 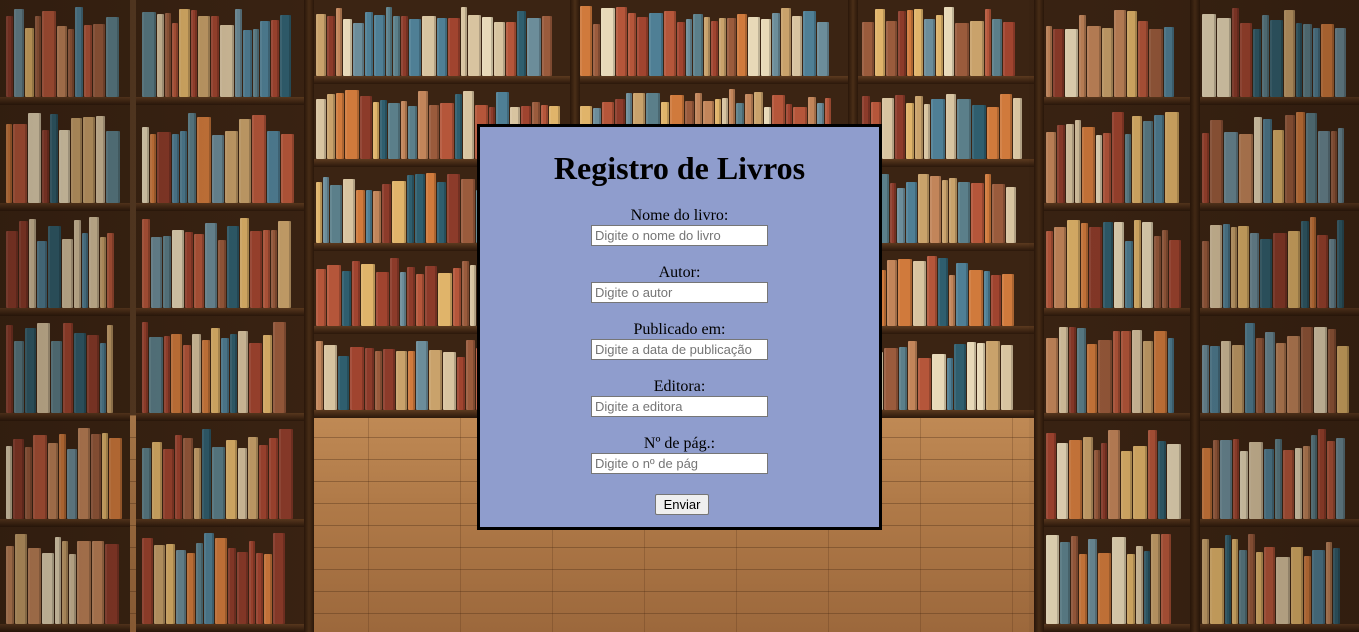 What do you see at coordinates (679, 235) in the screenshot?
I see `book-name-input` at bounding box center [679, 235].